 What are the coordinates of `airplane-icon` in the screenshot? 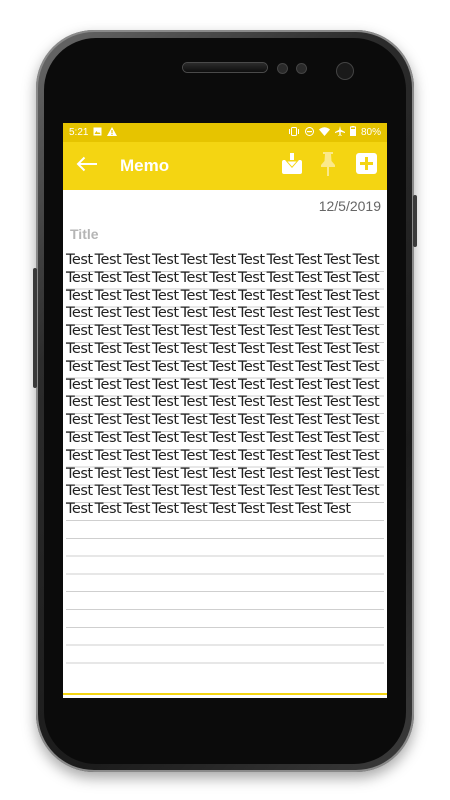 It's located at (339, 132).